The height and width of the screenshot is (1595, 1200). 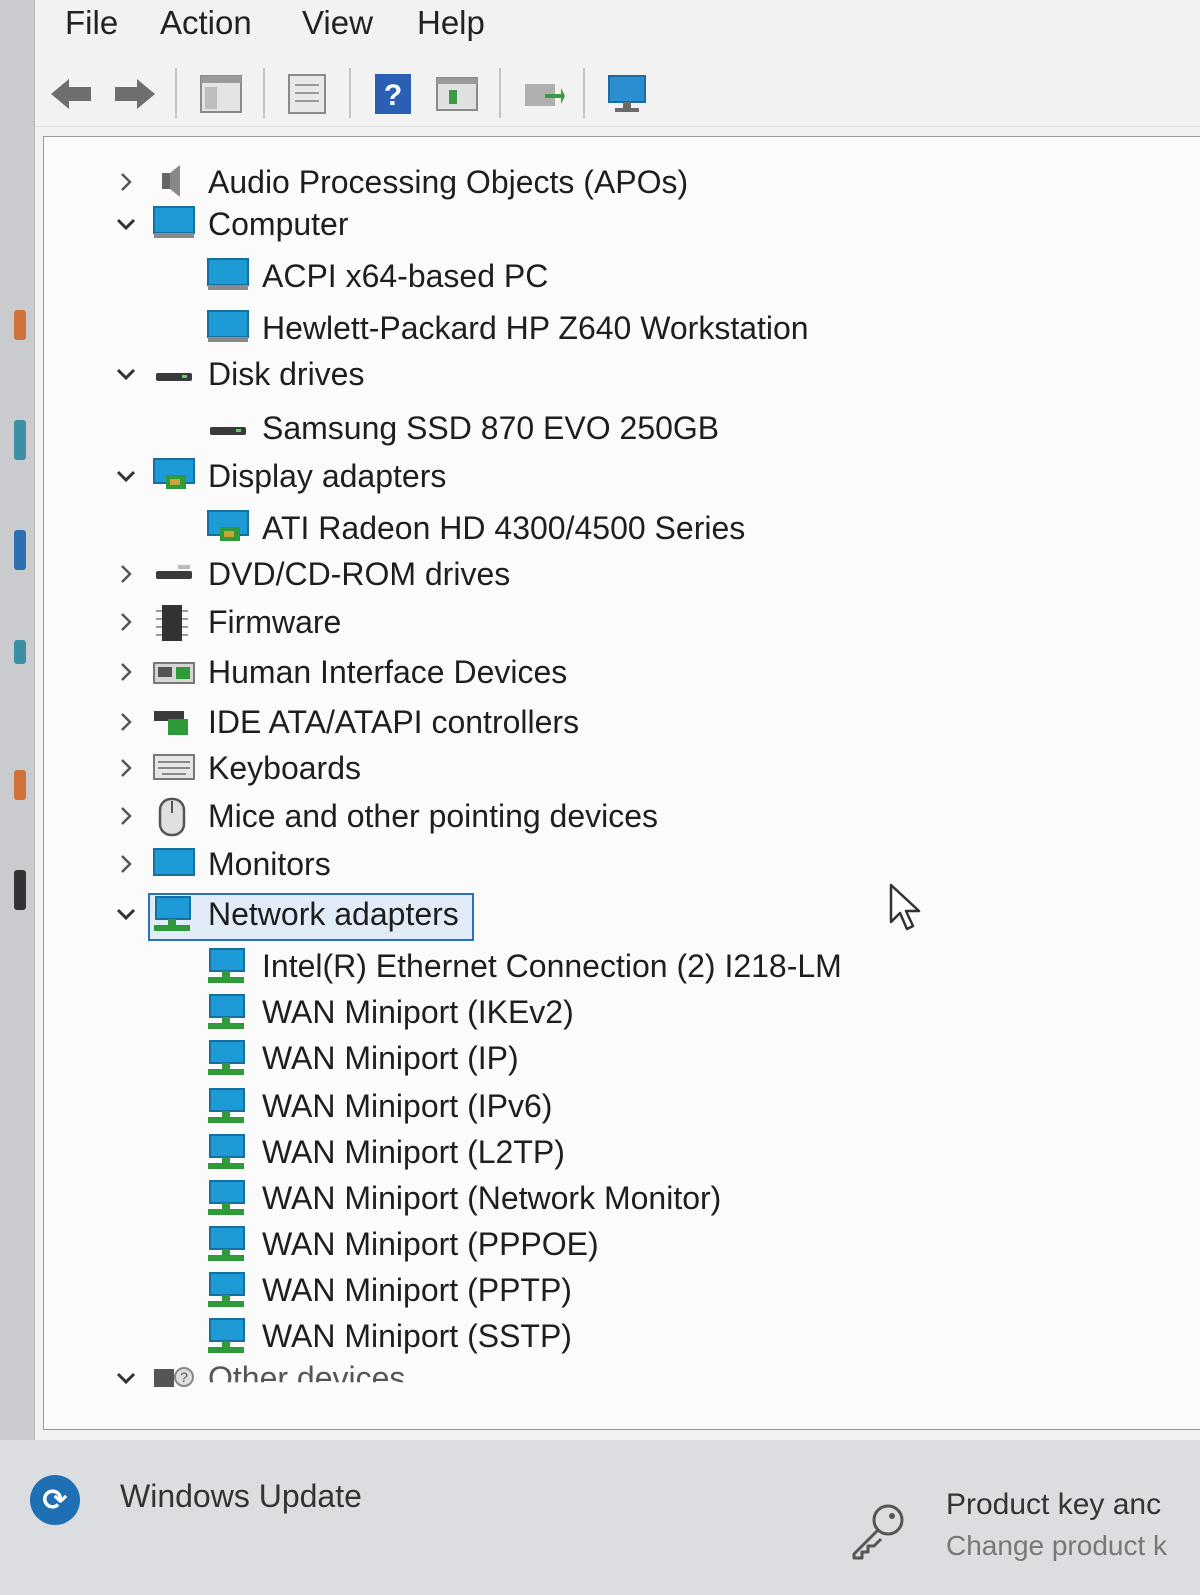 What do you see at coordinates (307, 94) in the screenshot?
I see `properties-icon` at bounding box center [307, 94].